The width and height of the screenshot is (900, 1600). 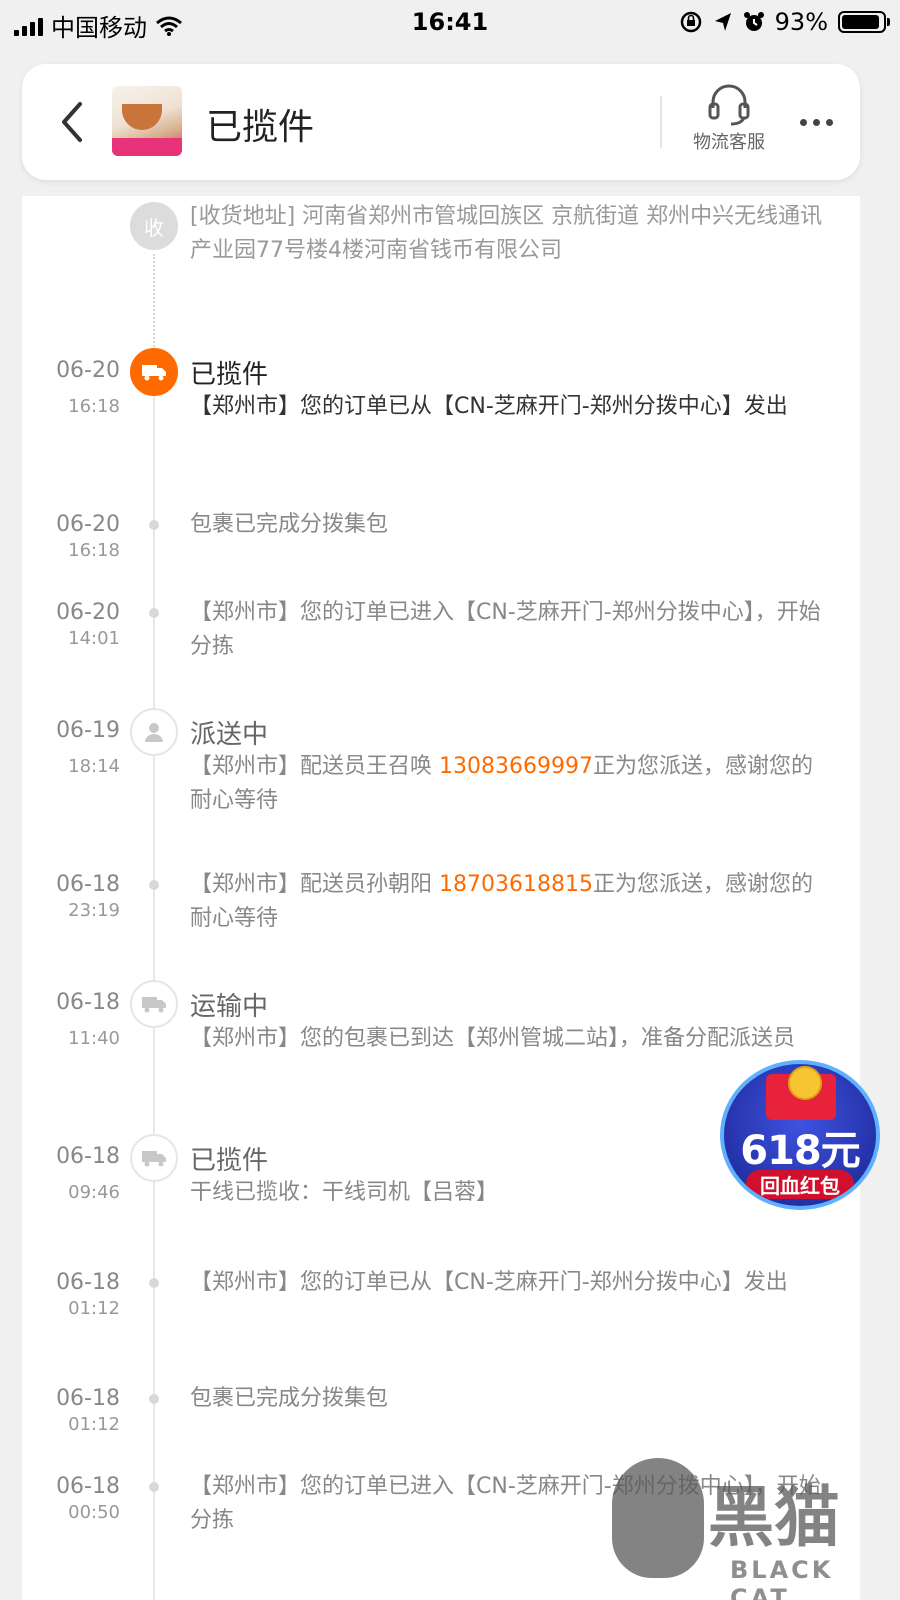 I want to click on logistics-service-button: 物流客服, so click(x=729, y=118).